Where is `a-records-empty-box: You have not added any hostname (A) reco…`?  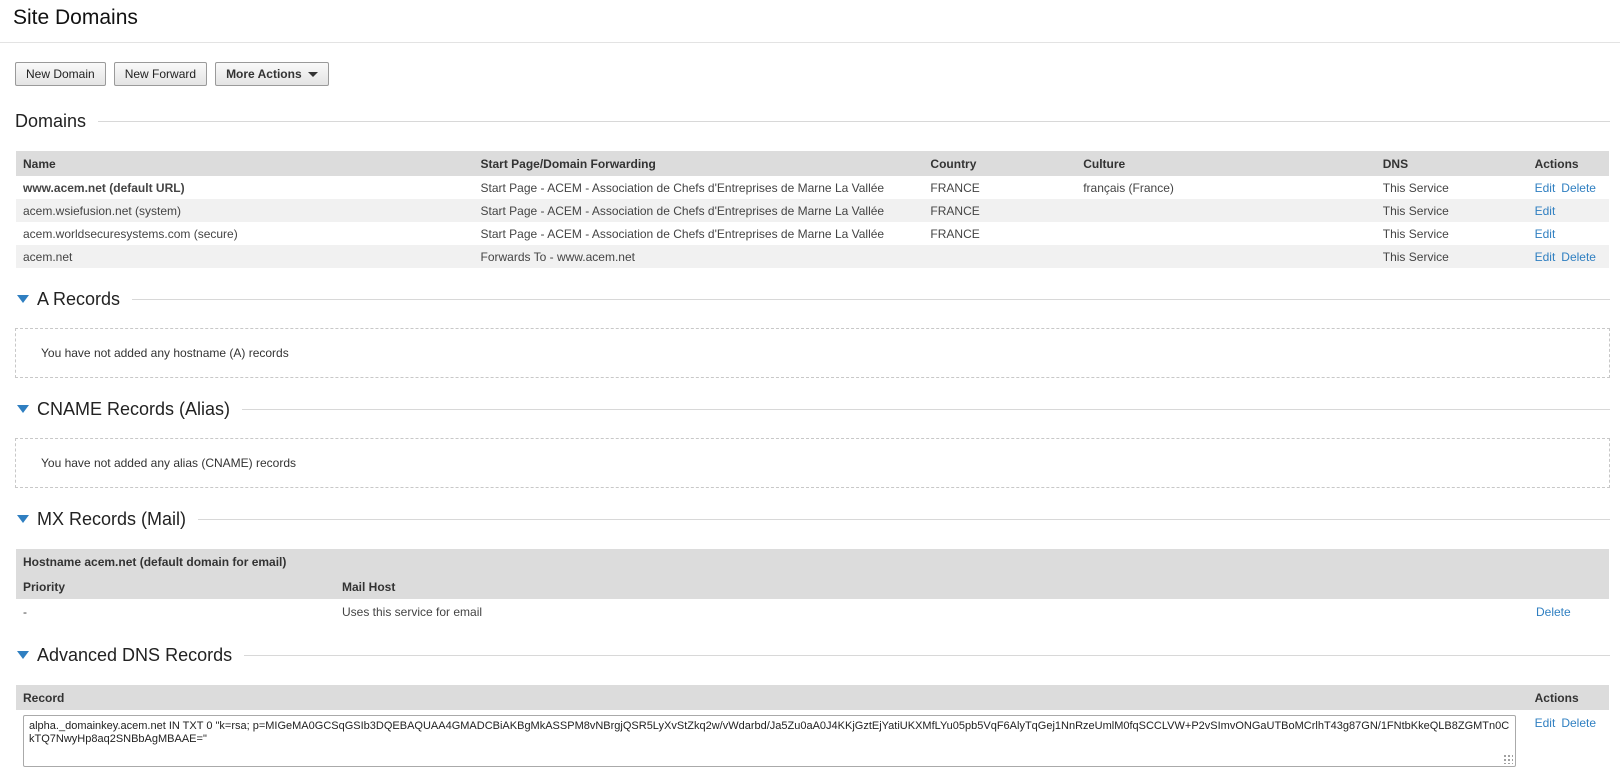
a-records-empty-box: You have not added any hostname (A) reco… is located at coordinates (812, 353).